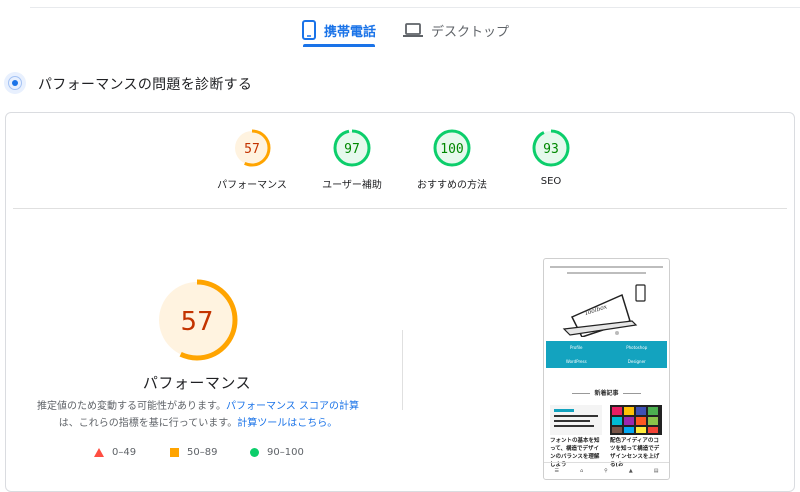 This screenshot has width=800, height=492. What do you see at coordinates (124, 452) in the screenshot?
I see `legend-range: 0–49` at bounding box center [124, 452].